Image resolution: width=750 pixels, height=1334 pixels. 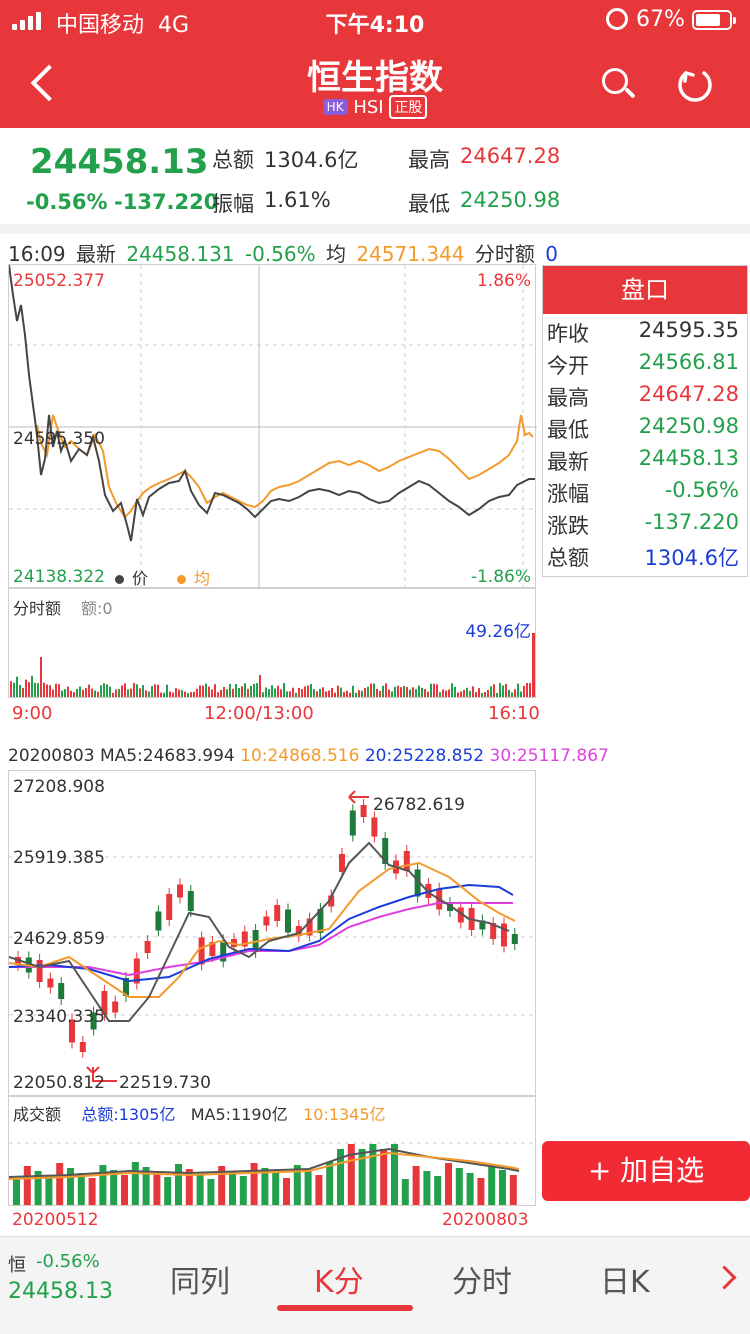 What do you see at coordinates (646, 1171) in the screenshot?
I see `add-to-watchlist-button: + 加自选` at bounding box center [646, 1171].